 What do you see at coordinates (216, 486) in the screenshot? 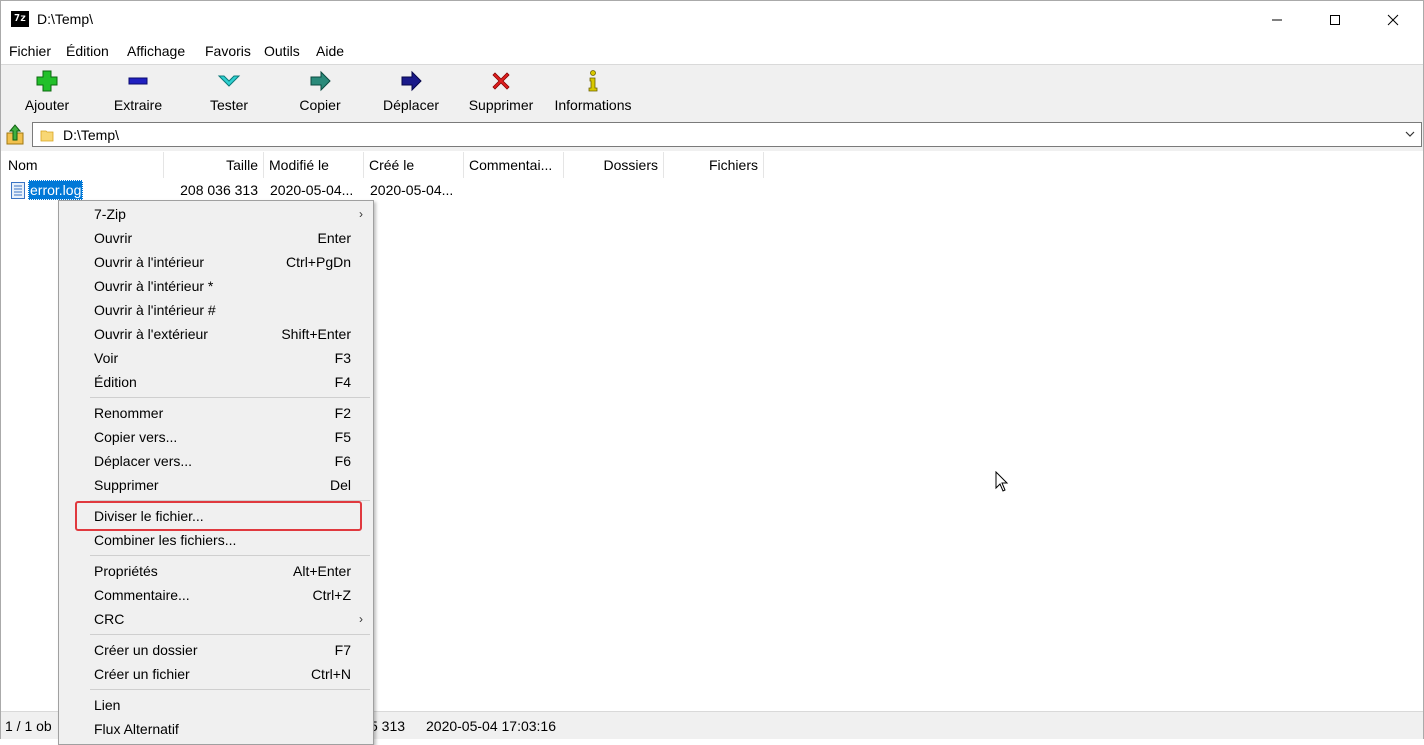
I see `menu-item-supprimer: Supprimer Del` at bounding box center [216, 486].